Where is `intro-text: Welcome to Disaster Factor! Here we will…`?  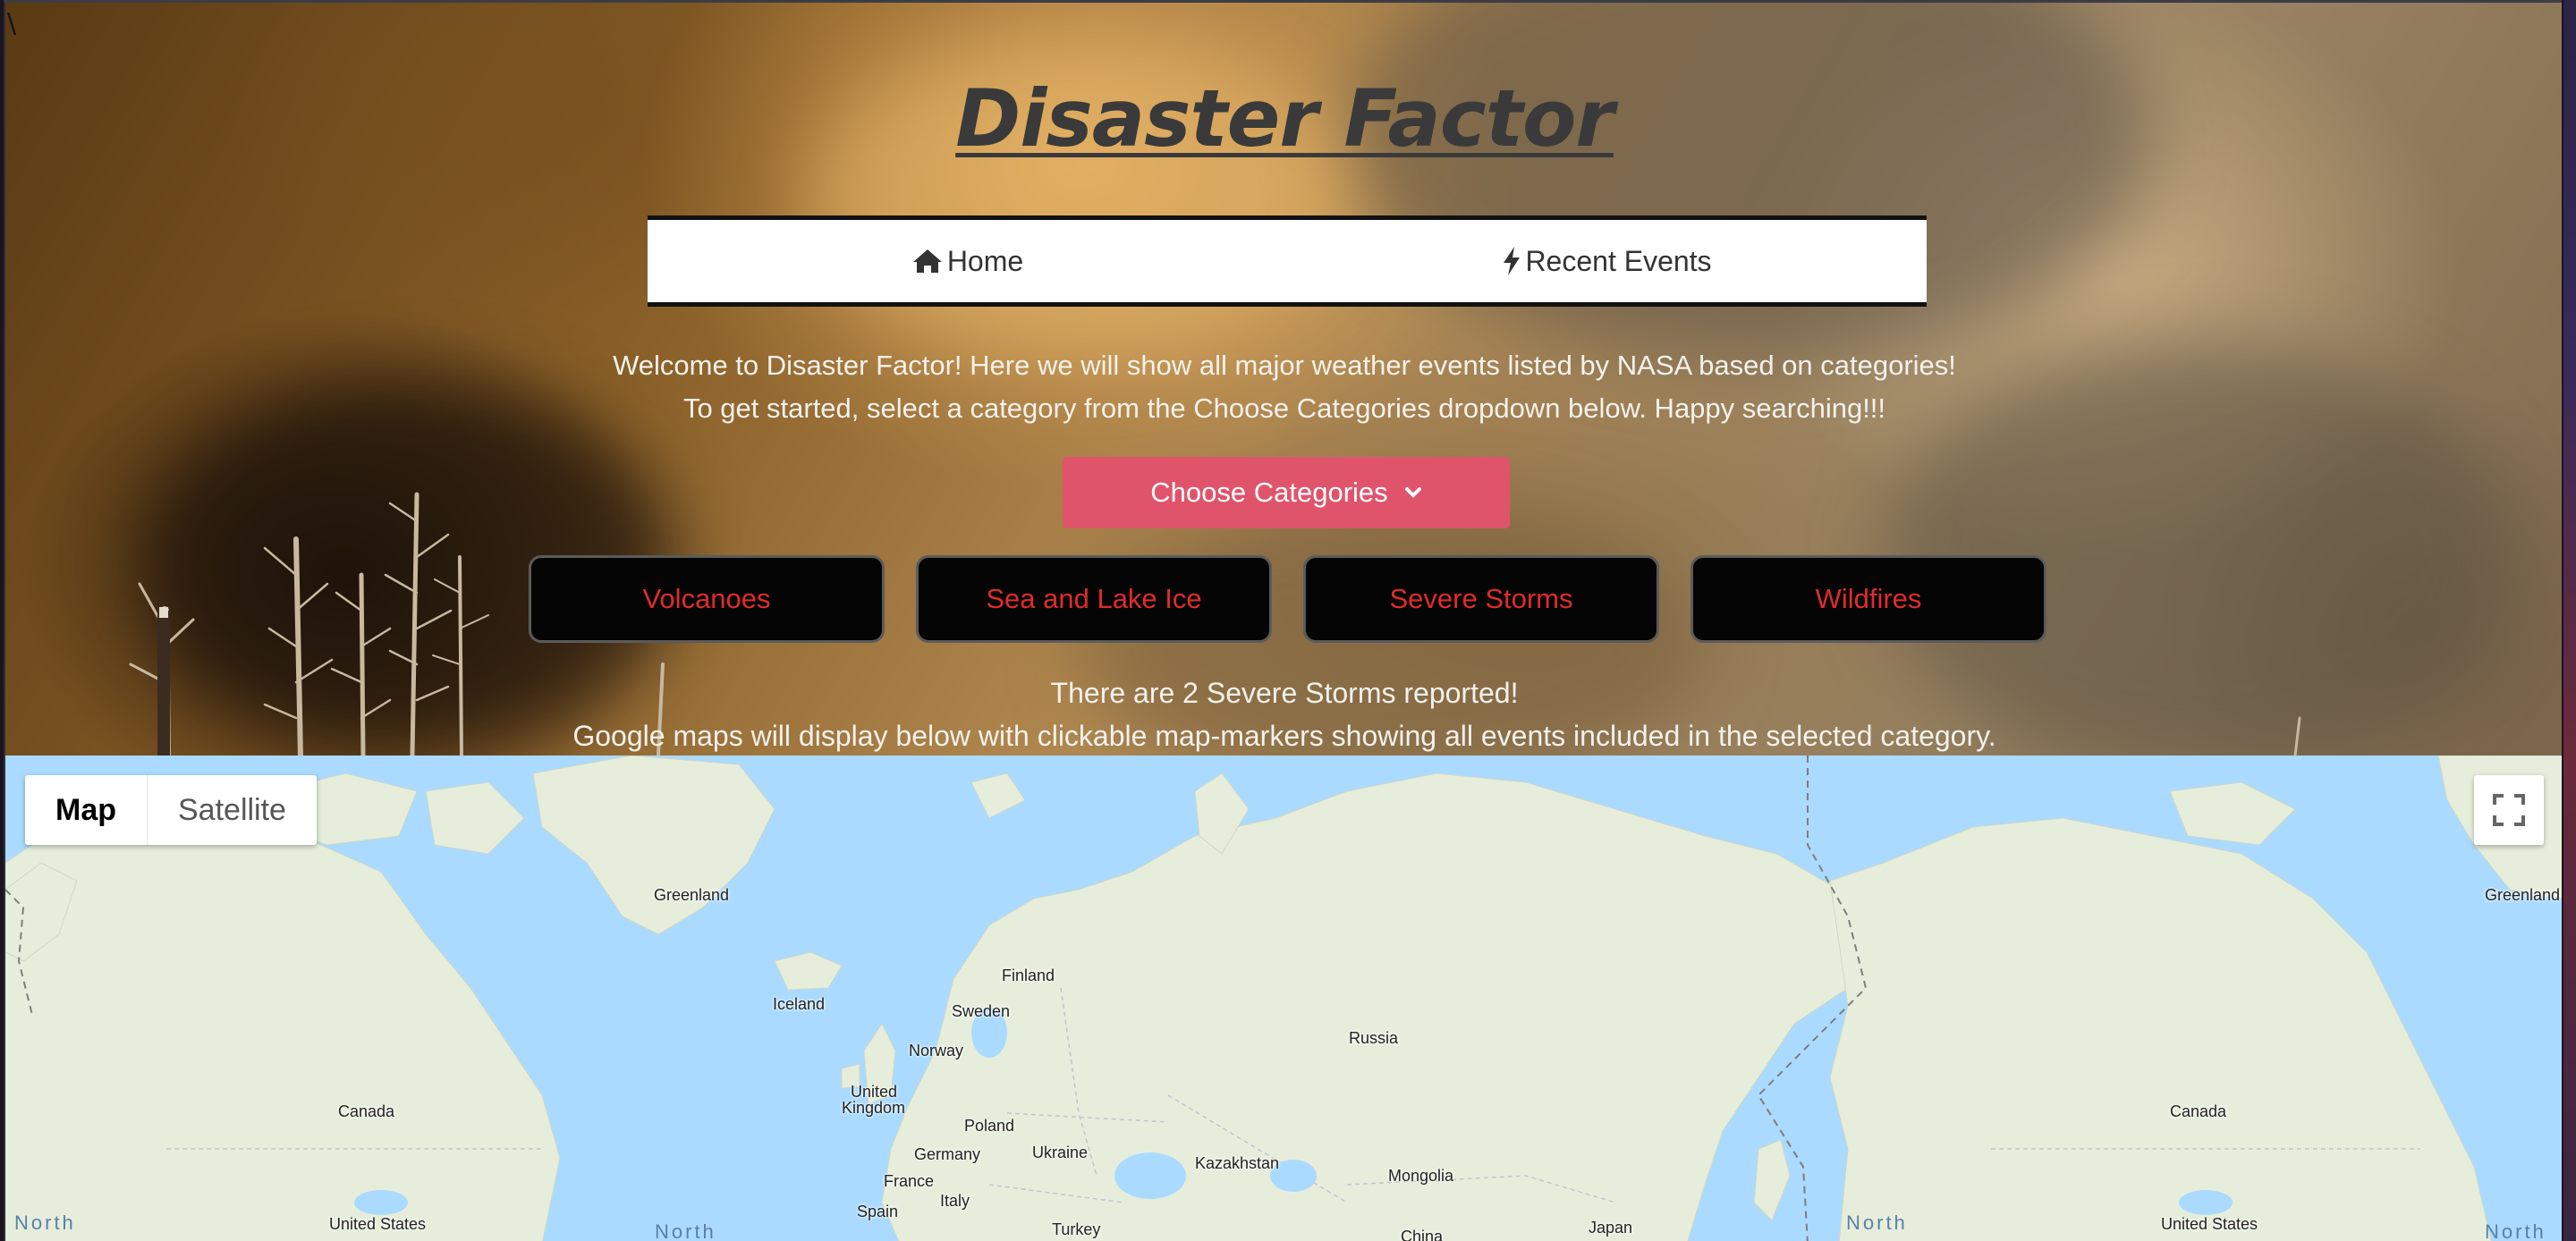
intro-text: Welcome to Disaster Factor! Here we will… is located at coordinates (1283, 387).